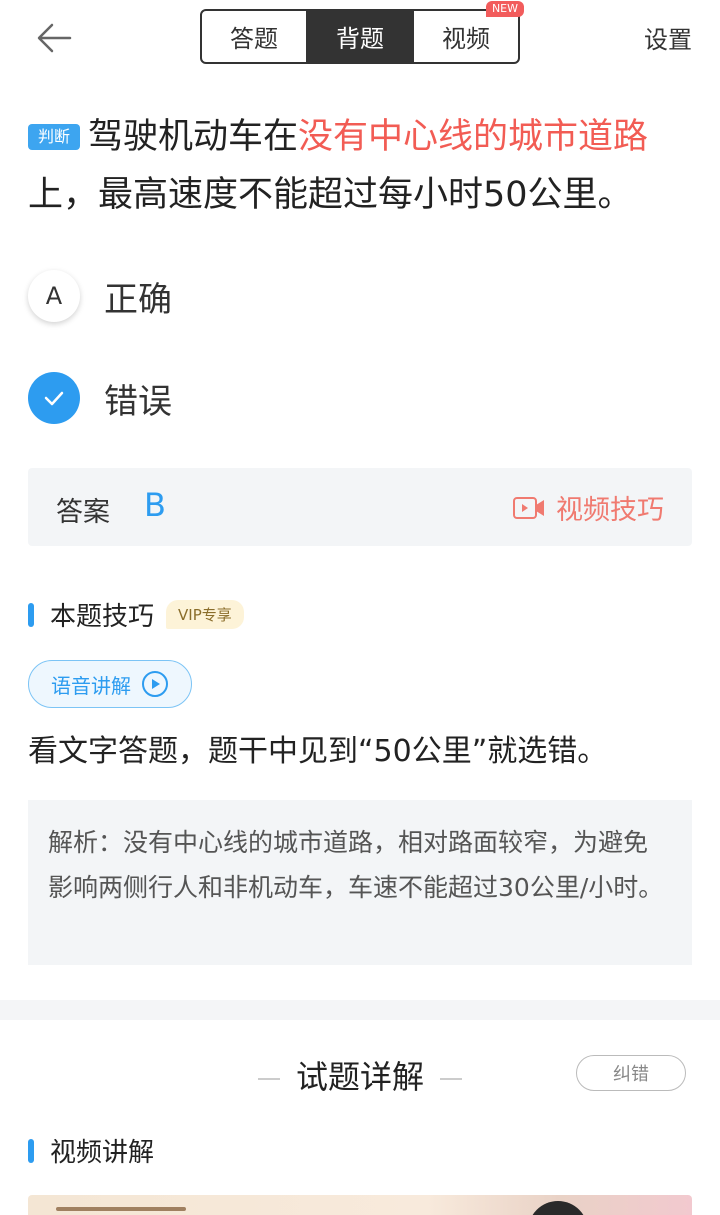 This screenshot has width=720, height=1215. Describe the element at coordinates (54, 38) in the screenshot. I see `arrow-left-icon` at that location.